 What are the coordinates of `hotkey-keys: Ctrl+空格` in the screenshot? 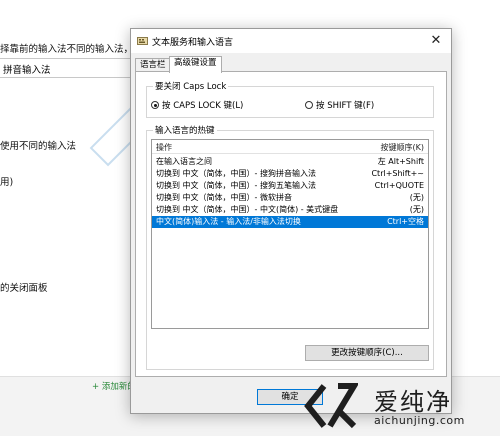 It's located at (405, 221).